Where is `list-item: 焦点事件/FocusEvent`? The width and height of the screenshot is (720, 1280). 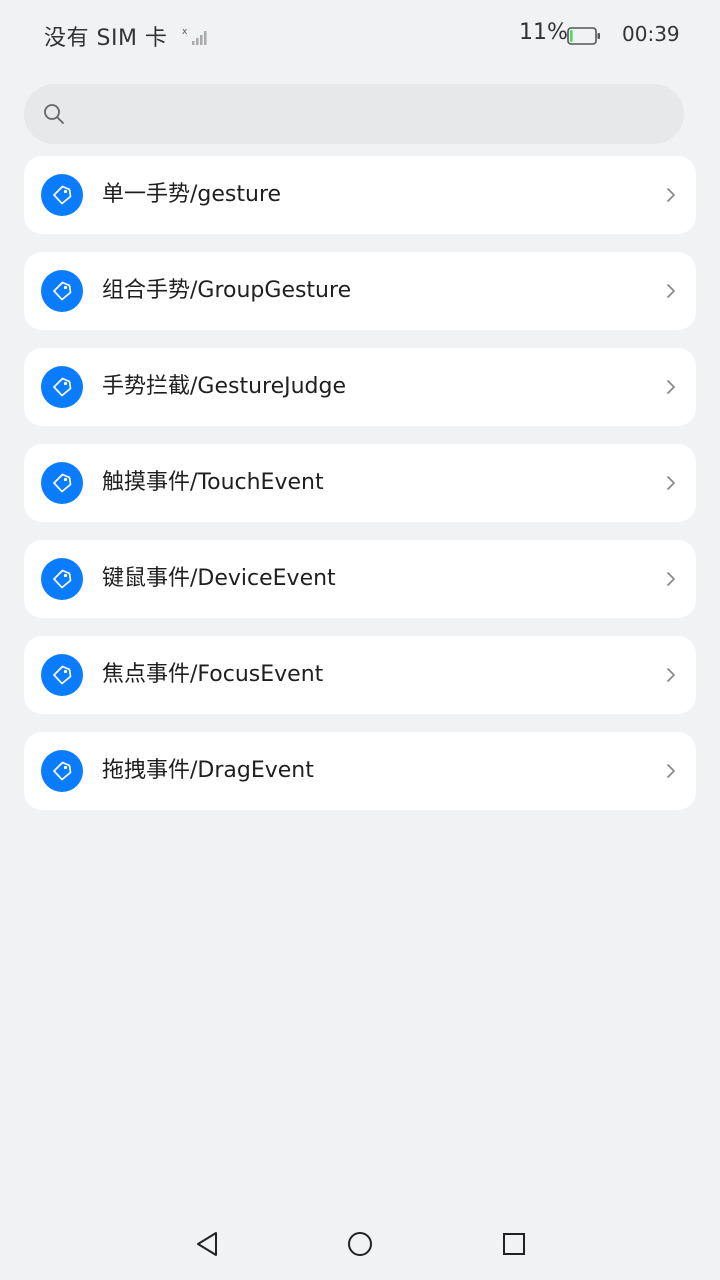
list-item: 焦点事件/FocusEvent is located at coordinates (360, 675).